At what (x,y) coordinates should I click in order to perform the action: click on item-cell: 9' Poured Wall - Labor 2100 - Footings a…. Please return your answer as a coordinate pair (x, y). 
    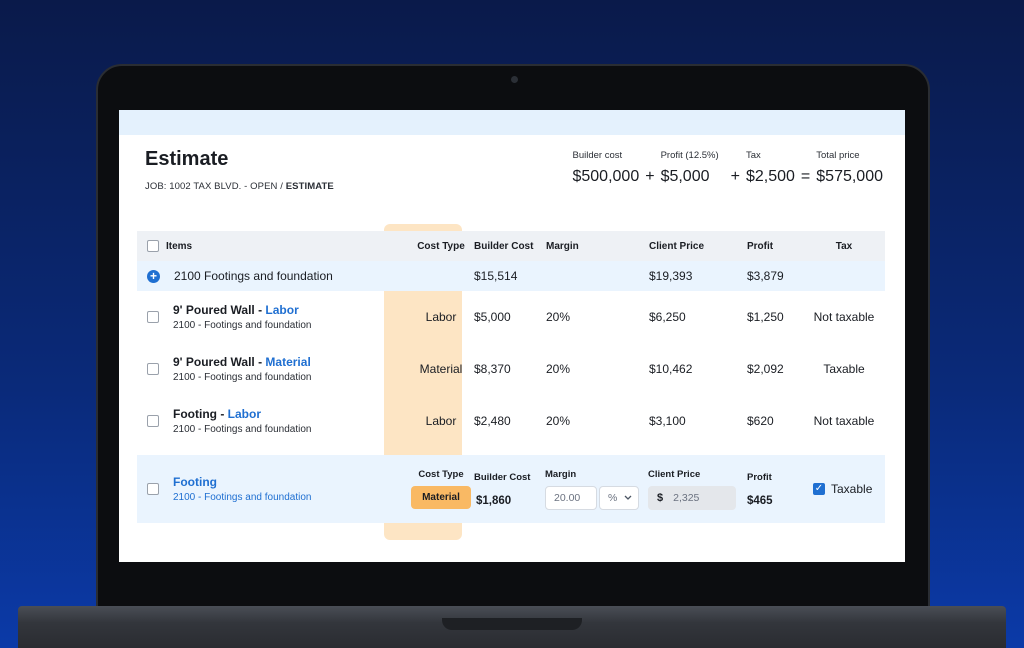
    Looking at the image, I should click on (242, 317).